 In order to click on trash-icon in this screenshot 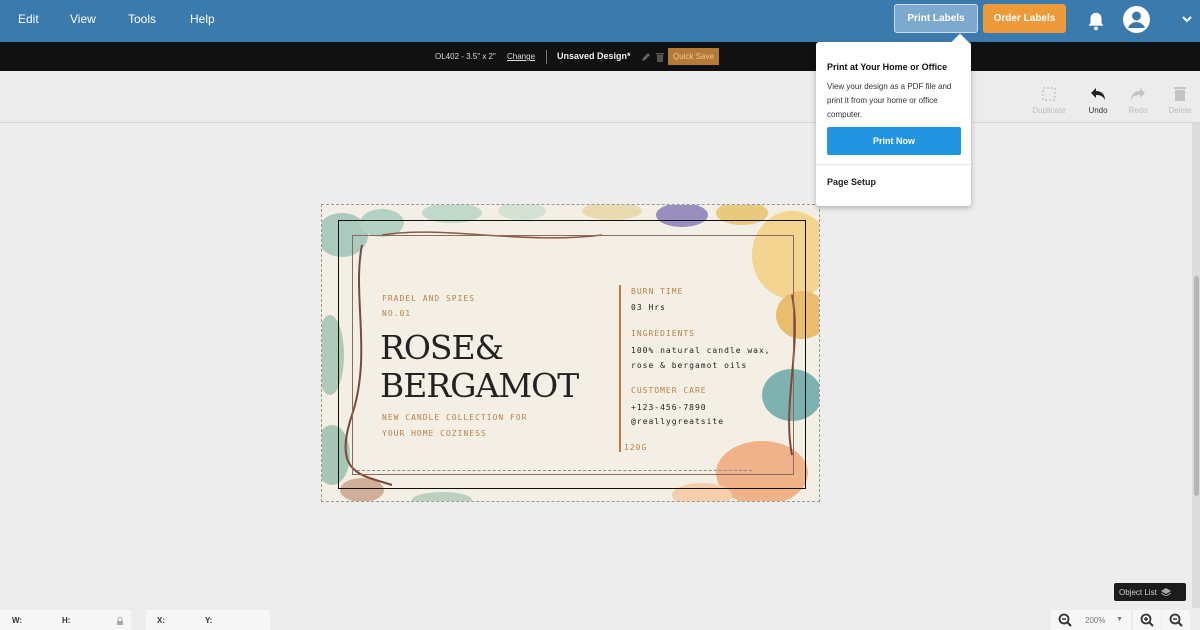, I will do `click(660, 57)`.